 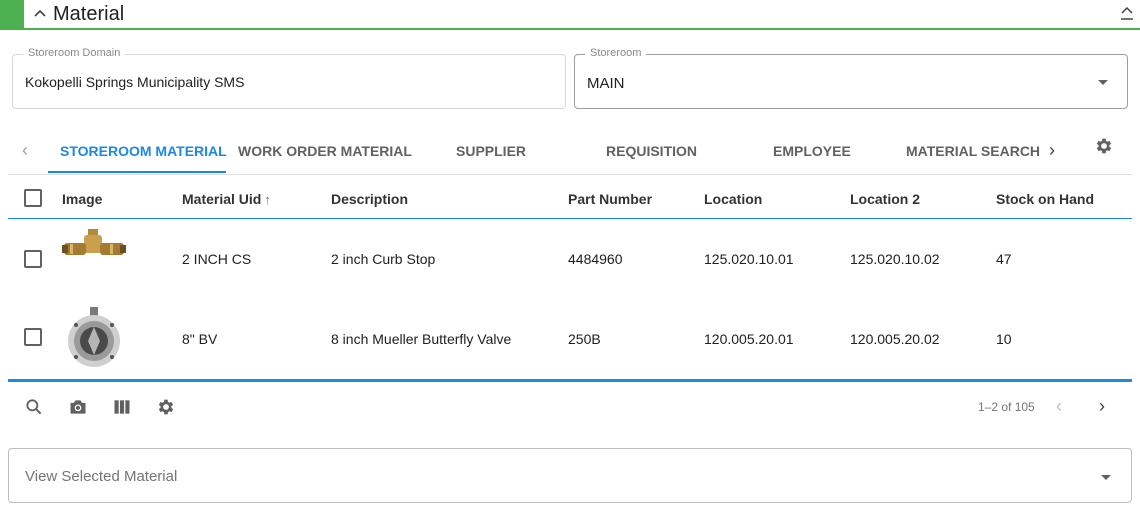 I want to click on section-header: Material, so click(x=570, y=15).